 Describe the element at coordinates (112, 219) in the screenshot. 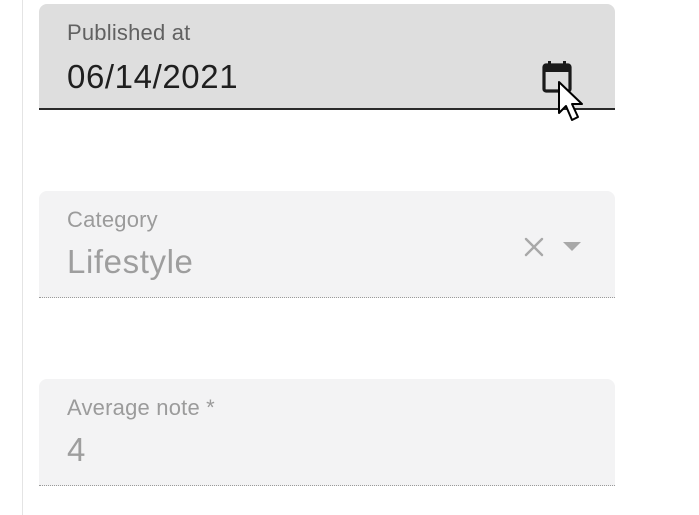

I see `category-label: Category` at that location.